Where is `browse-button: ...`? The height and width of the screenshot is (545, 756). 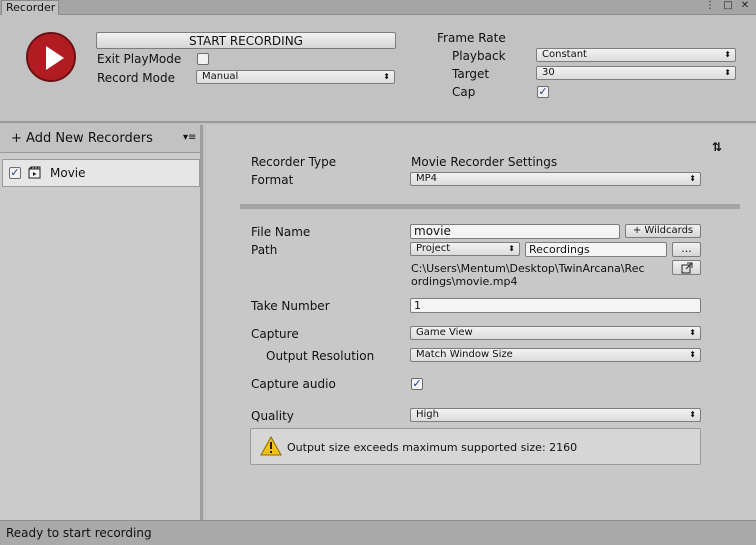
browse-button: ... is located at coordinates (686, 249).